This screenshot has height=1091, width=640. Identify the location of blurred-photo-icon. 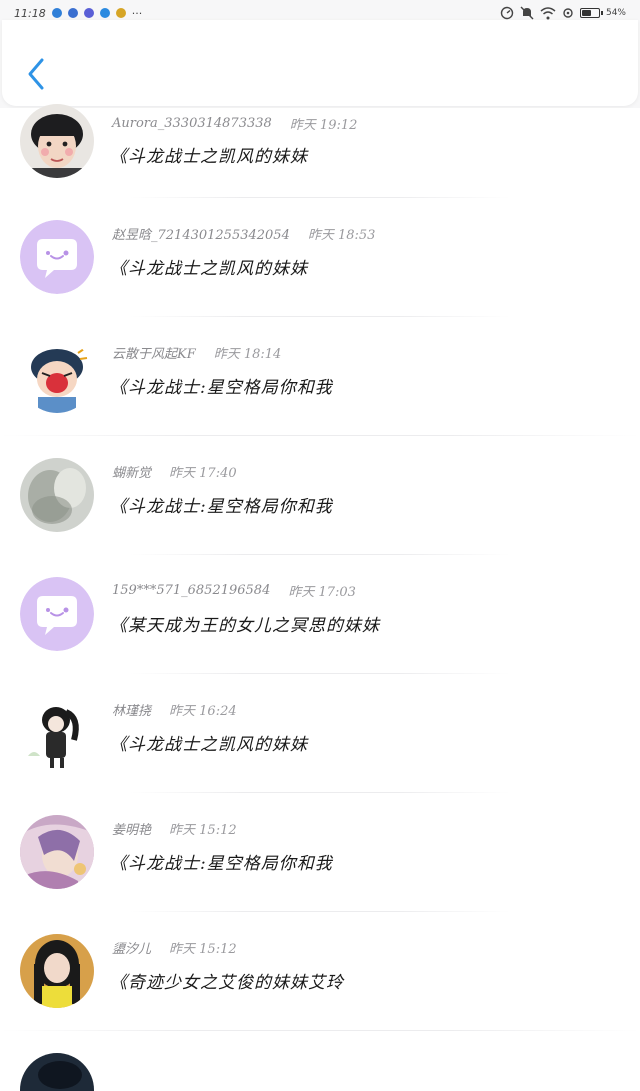
(57, 495).